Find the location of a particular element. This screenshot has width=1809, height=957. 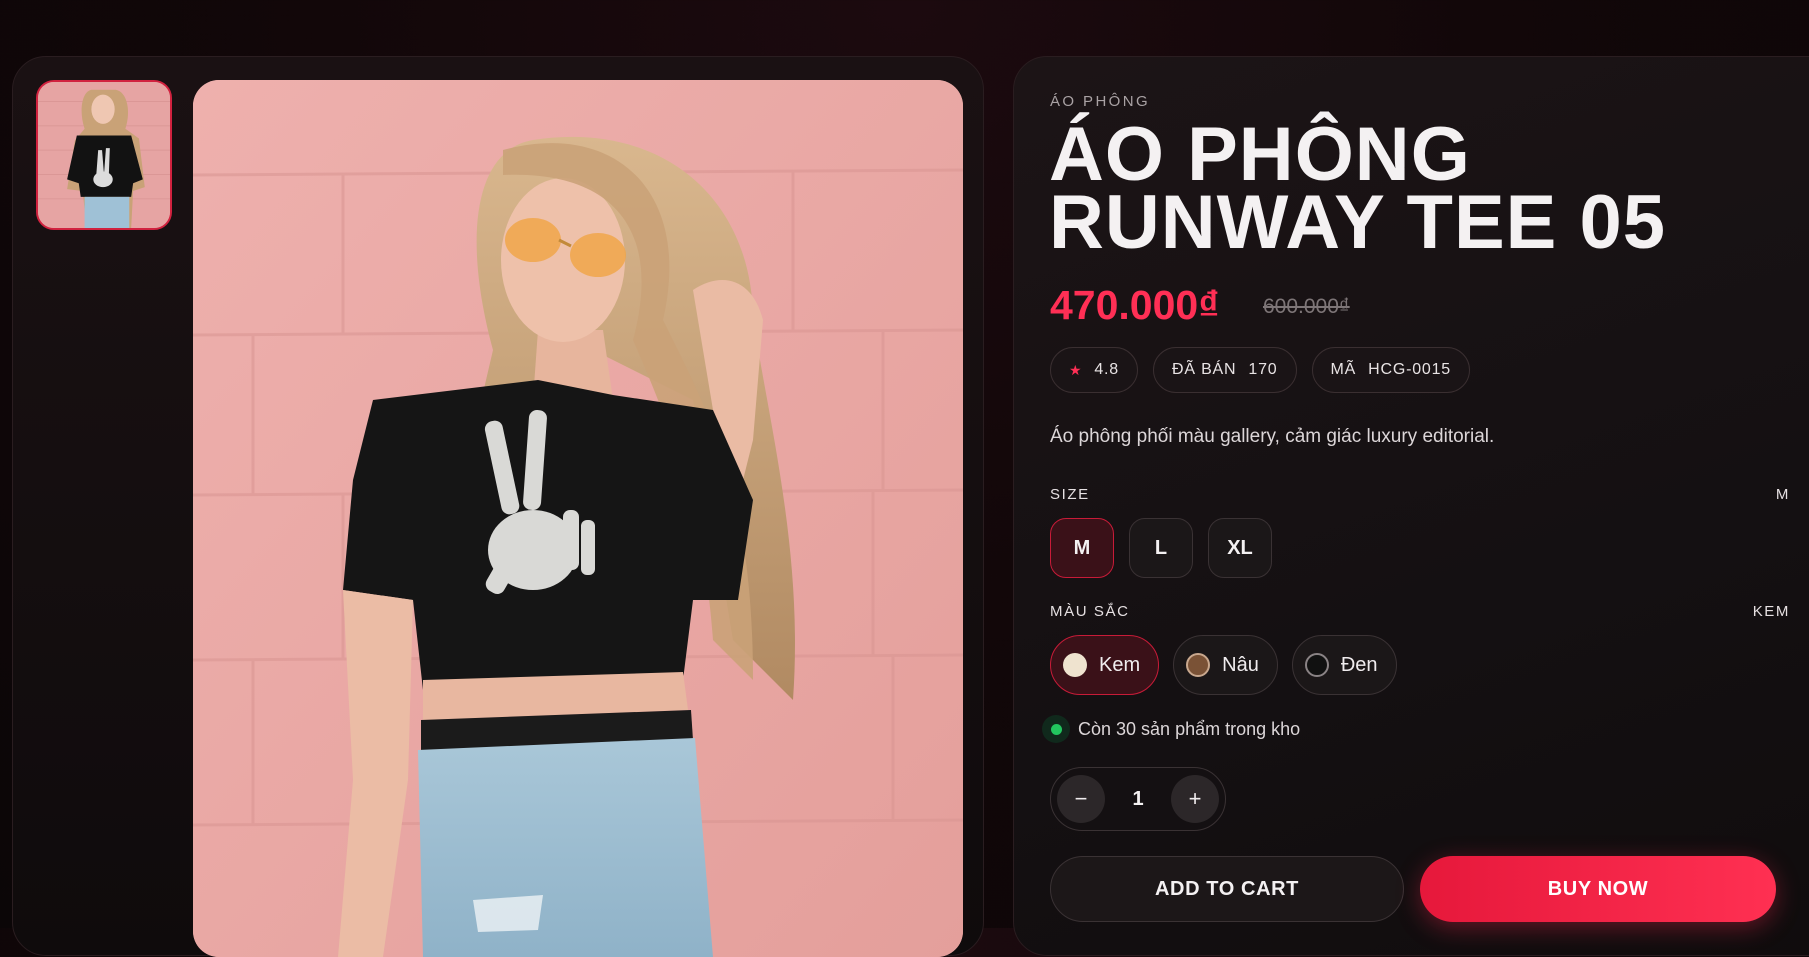

sku-chip: MÃ HCG-0015 is located at coordinates (1390, 370).